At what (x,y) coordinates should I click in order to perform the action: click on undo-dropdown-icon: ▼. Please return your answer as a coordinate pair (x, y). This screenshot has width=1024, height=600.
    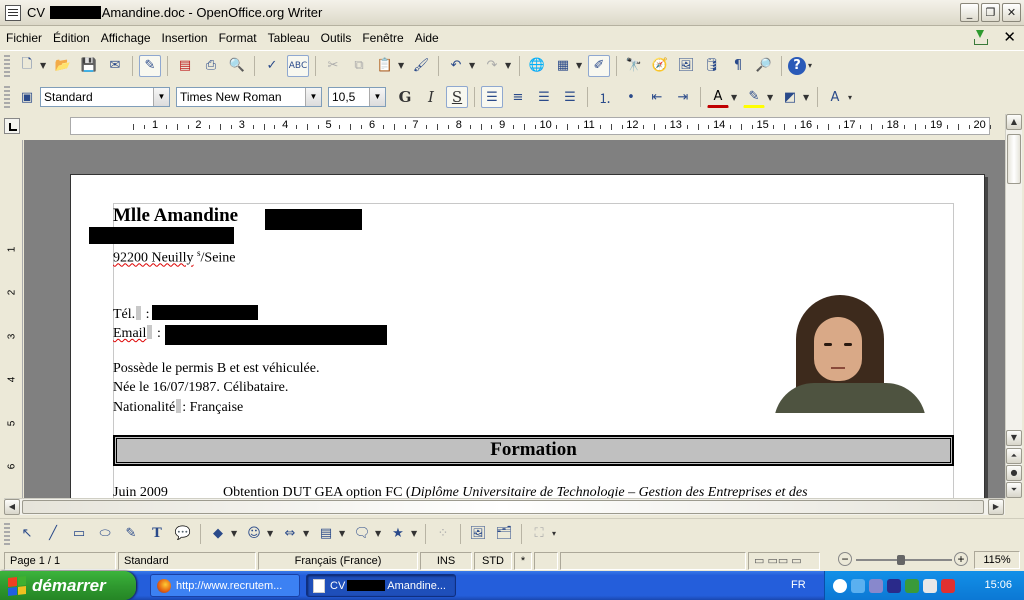
    Looking at the image, I should click on (473, 65).